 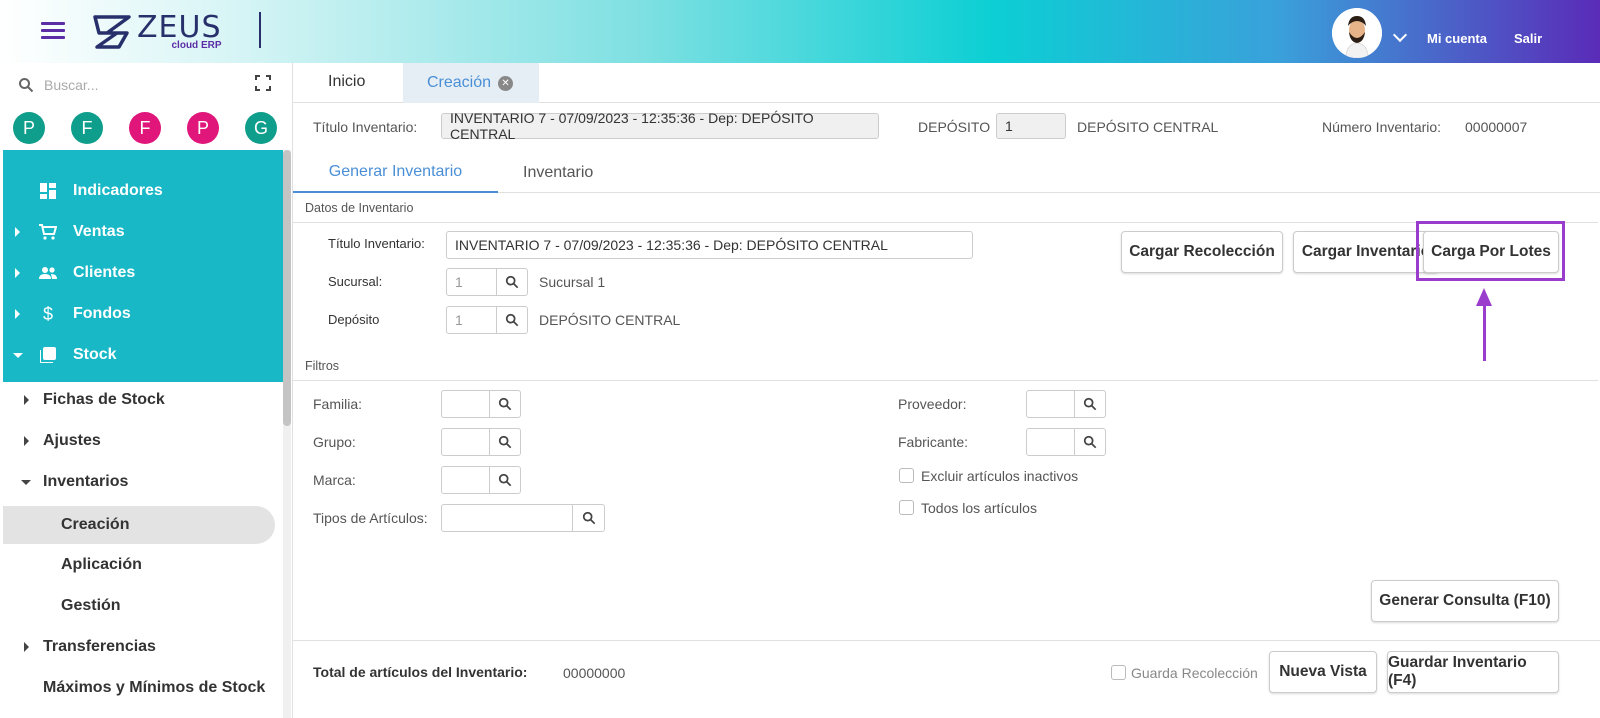 I want to click on proveedor-input, so click(x=1050, y=404).